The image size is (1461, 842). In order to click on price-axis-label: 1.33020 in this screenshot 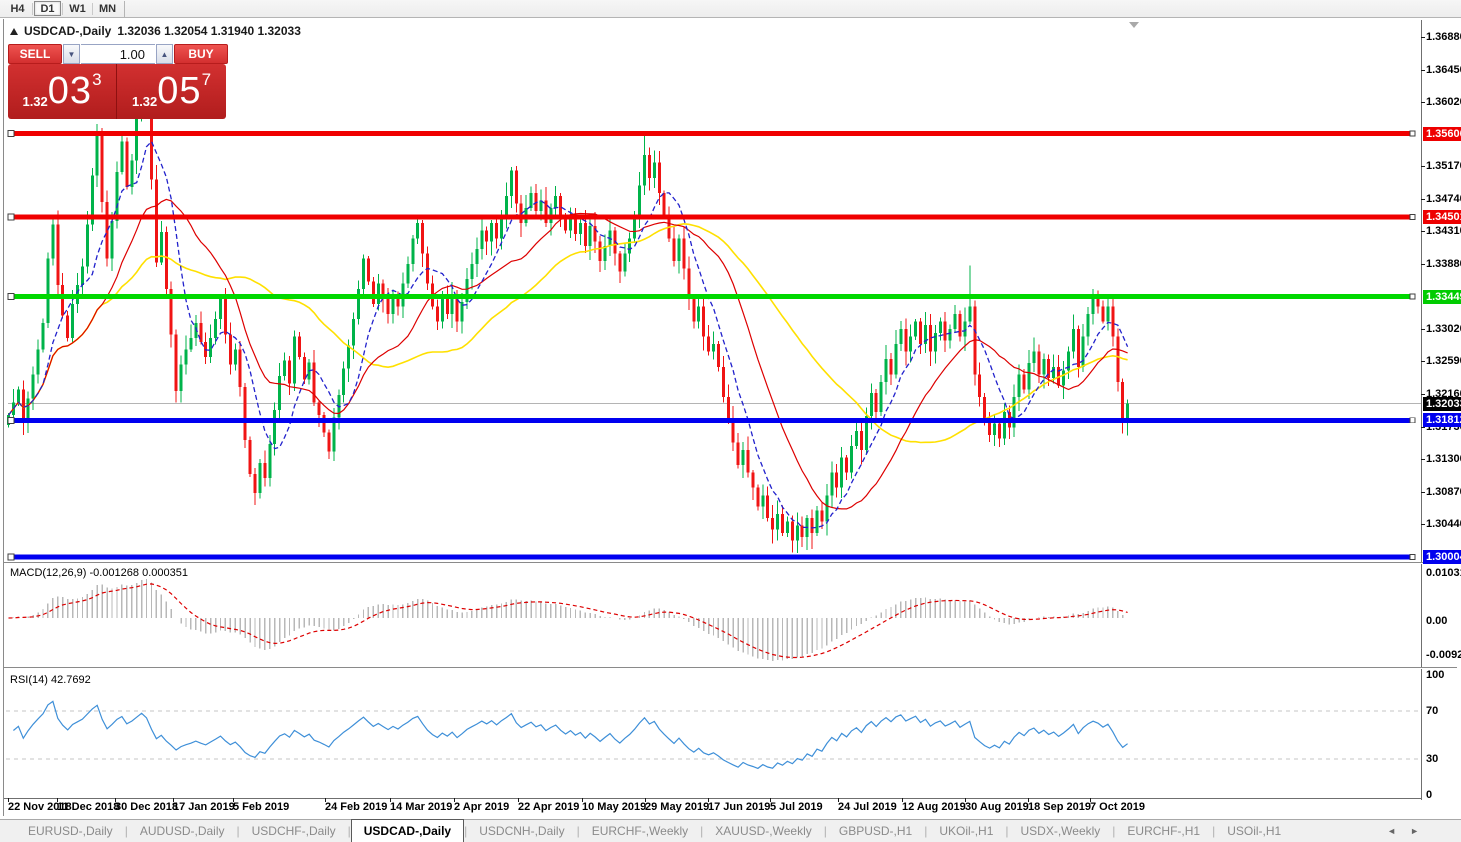, I will do `click(1443, 328)`.